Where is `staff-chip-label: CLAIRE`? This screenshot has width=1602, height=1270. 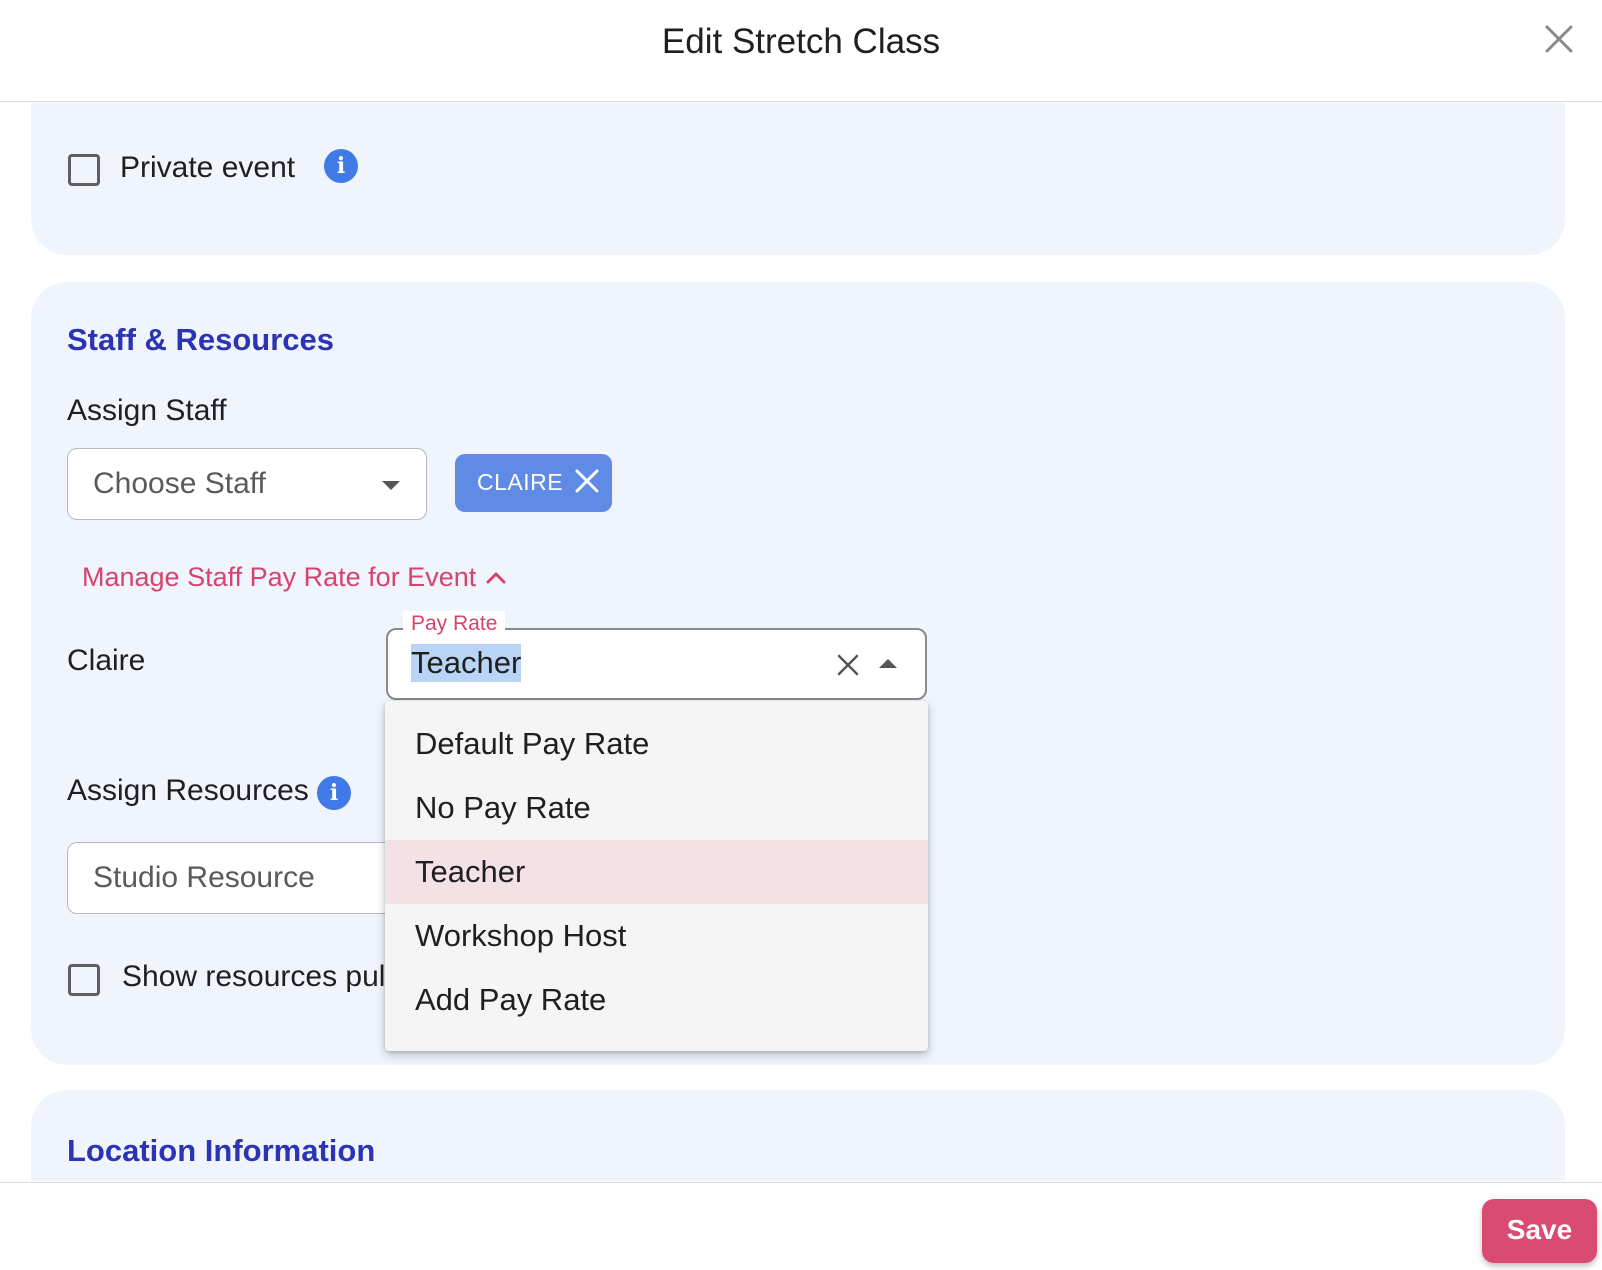 staff-chip-label: CLAIRE is located at coordinates (520, 482).